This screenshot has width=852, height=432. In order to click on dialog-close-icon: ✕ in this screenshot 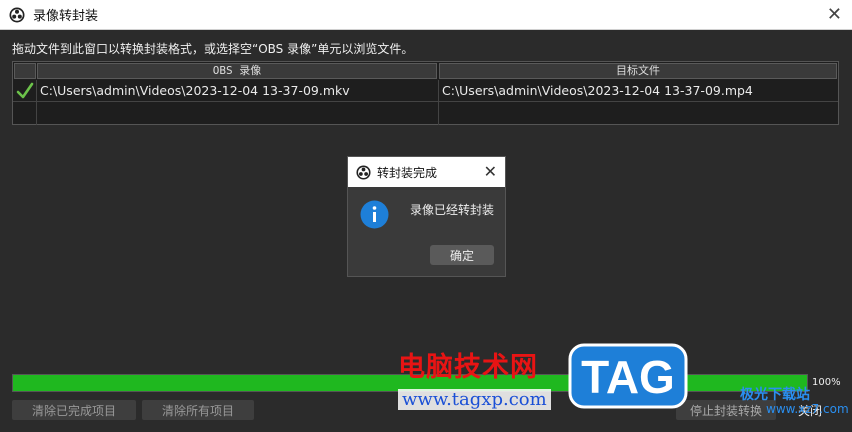, I will do `click(490, 171)`.